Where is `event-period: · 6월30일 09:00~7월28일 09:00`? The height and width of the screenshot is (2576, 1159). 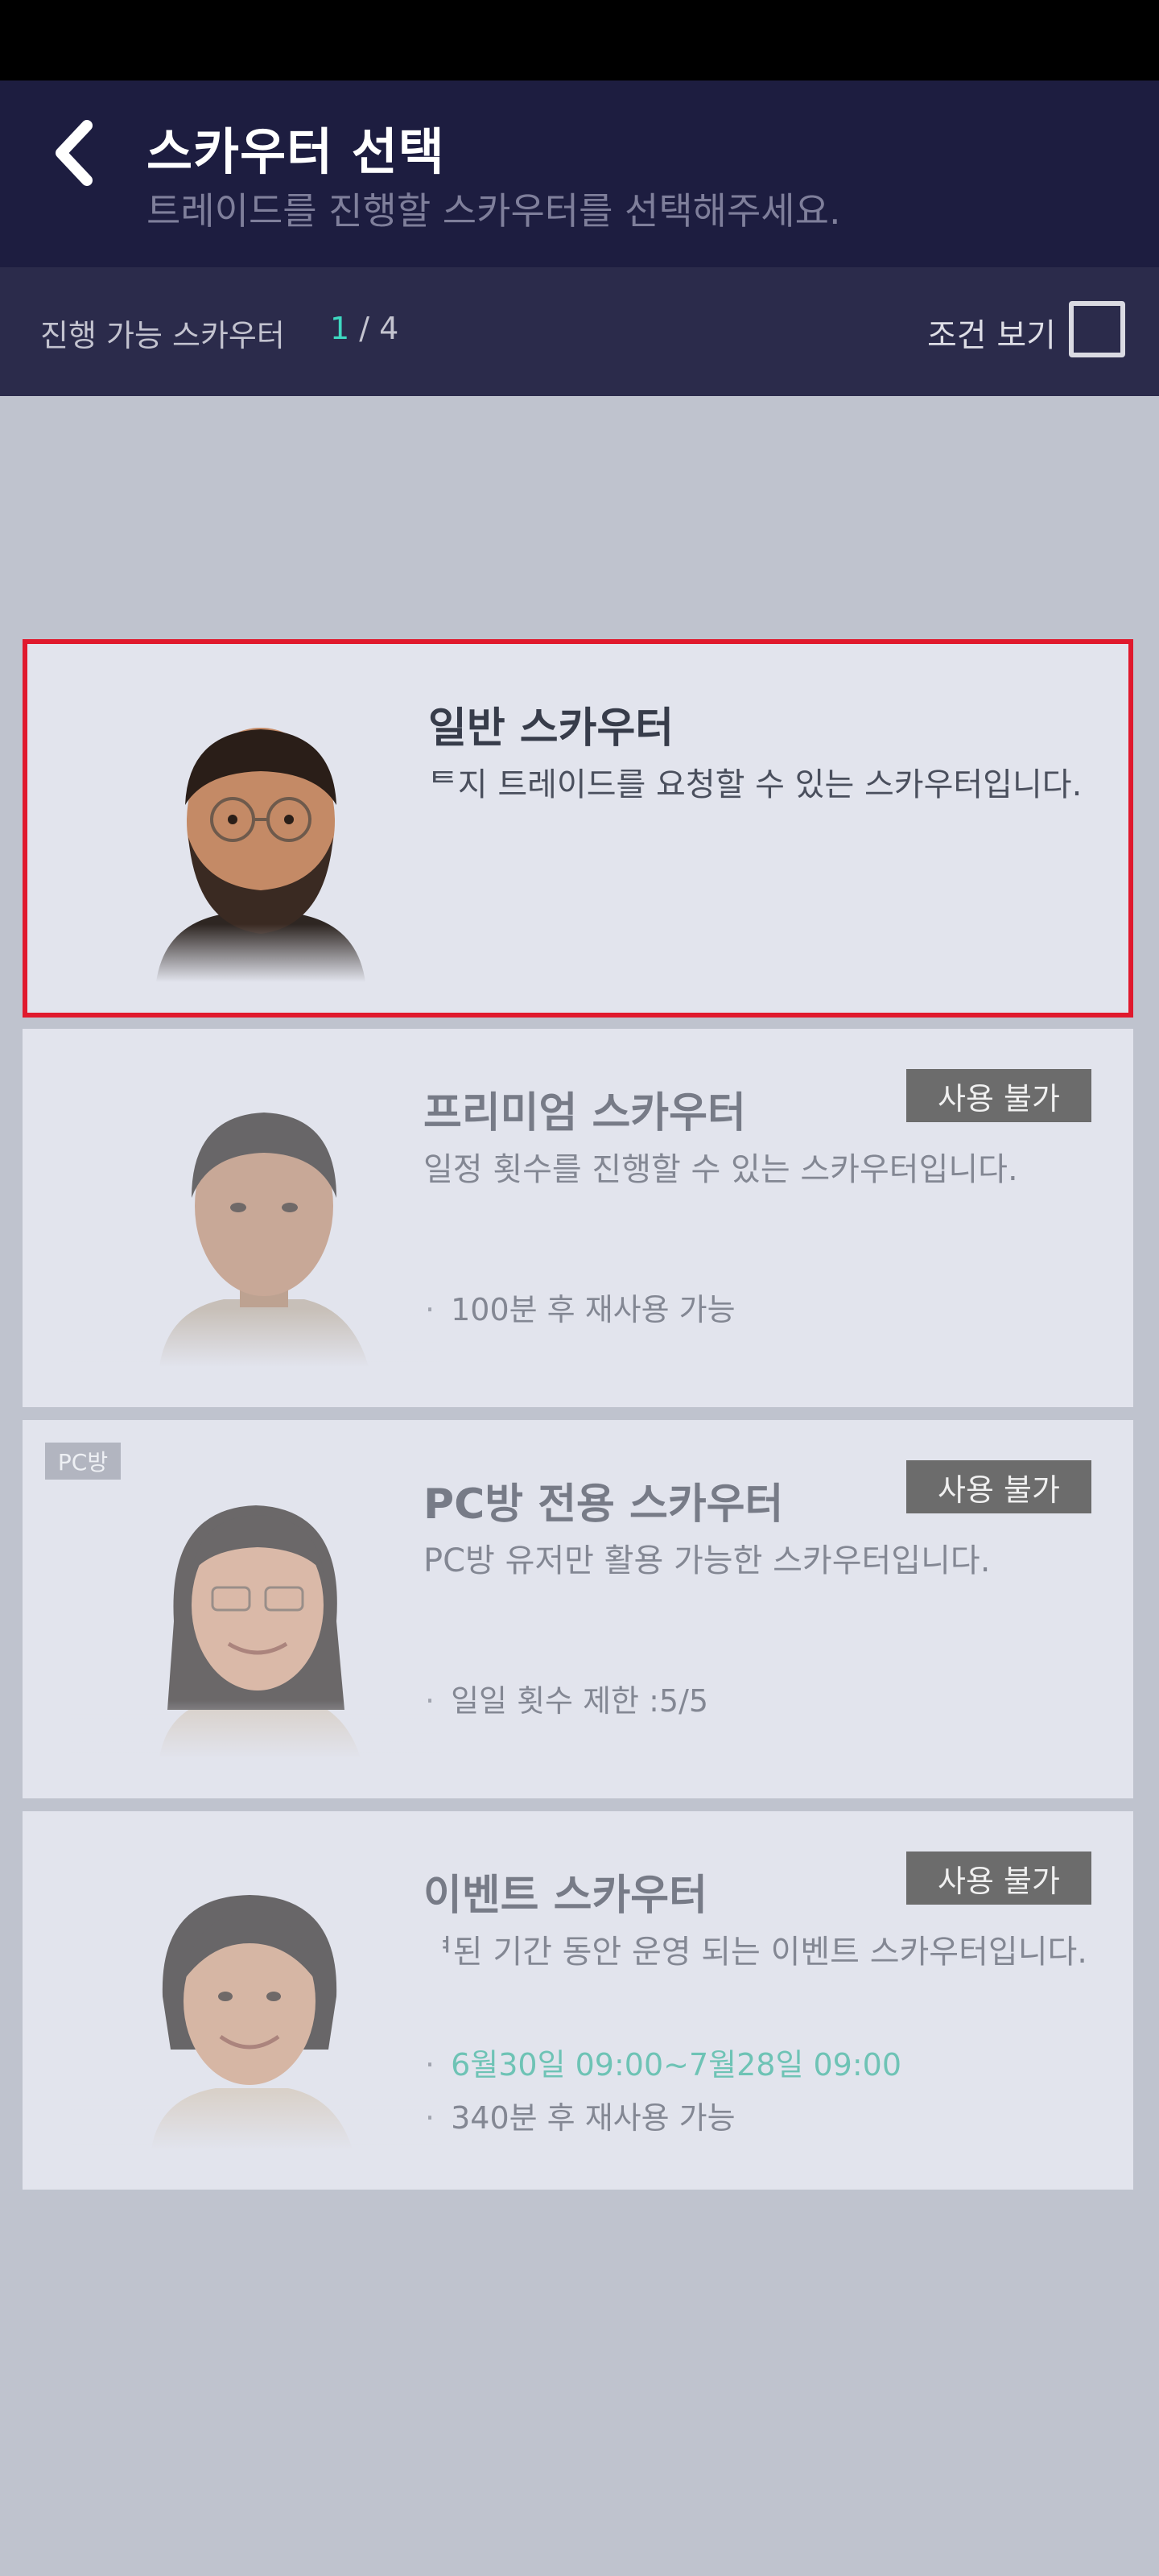
event-period: · 6월30일 09:00~7월28일 09:00 is located at coordinates (663, 2062).